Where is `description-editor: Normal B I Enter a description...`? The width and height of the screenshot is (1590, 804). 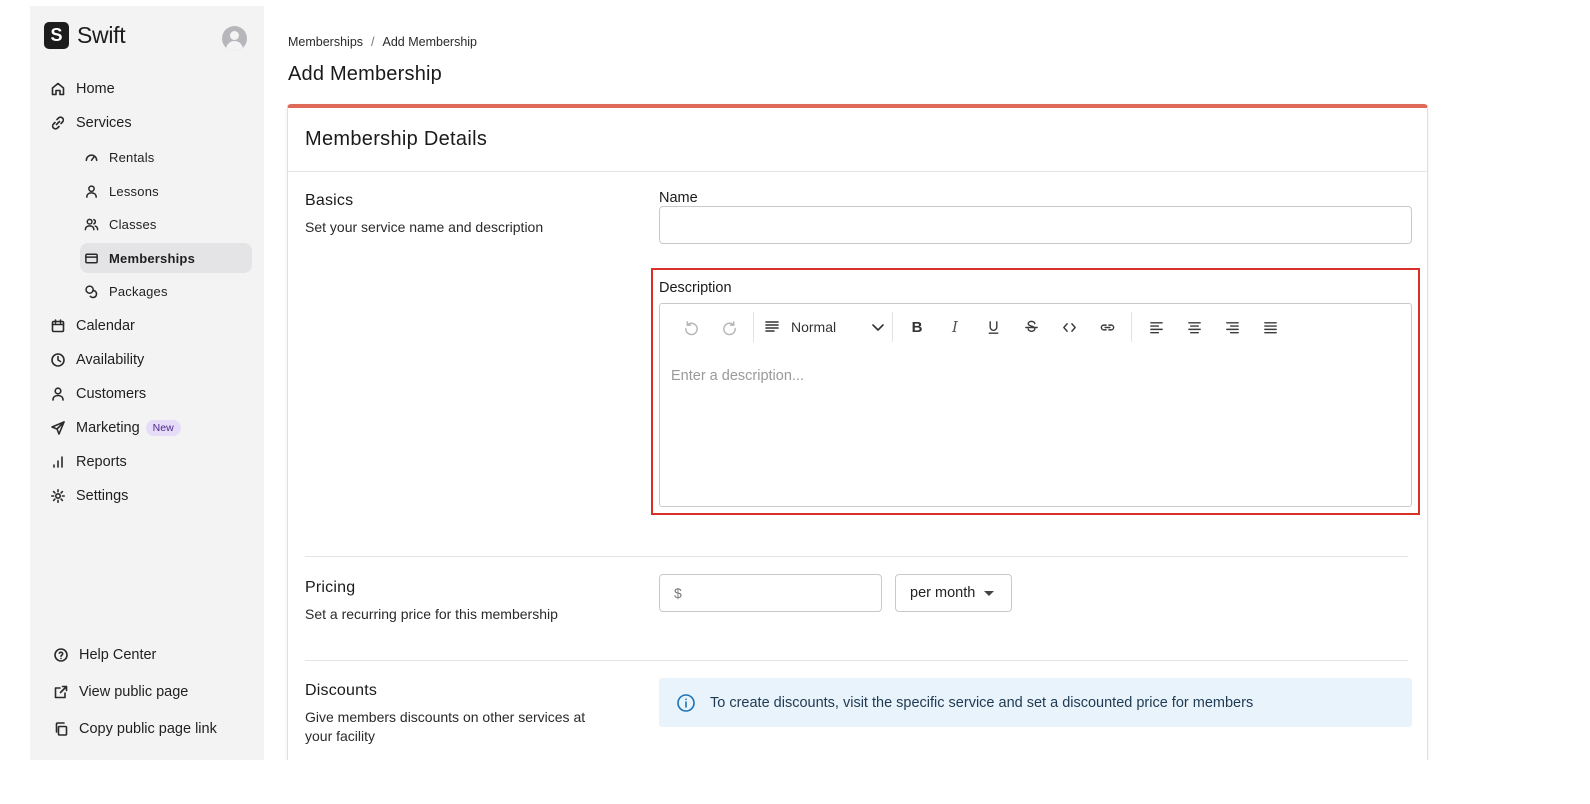 description-editor: Normal B I Enter a description... is located at coordinates (1035, 405).